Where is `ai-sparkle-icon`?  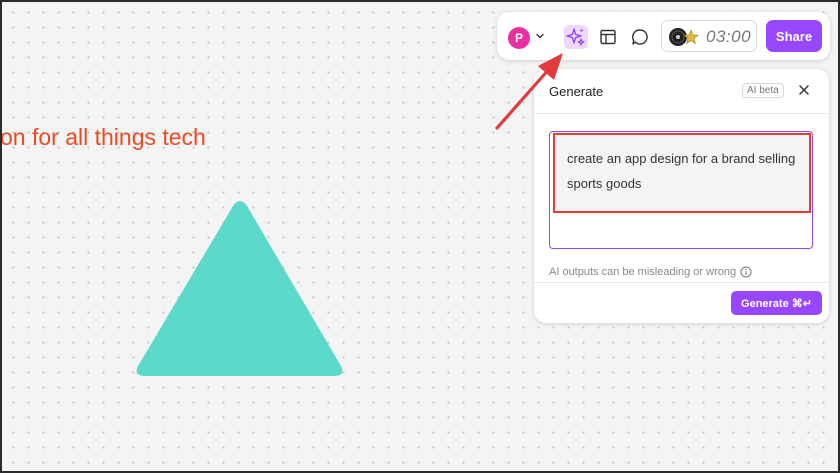 ai-sparkle-icon is located at coordinates (575, 37).